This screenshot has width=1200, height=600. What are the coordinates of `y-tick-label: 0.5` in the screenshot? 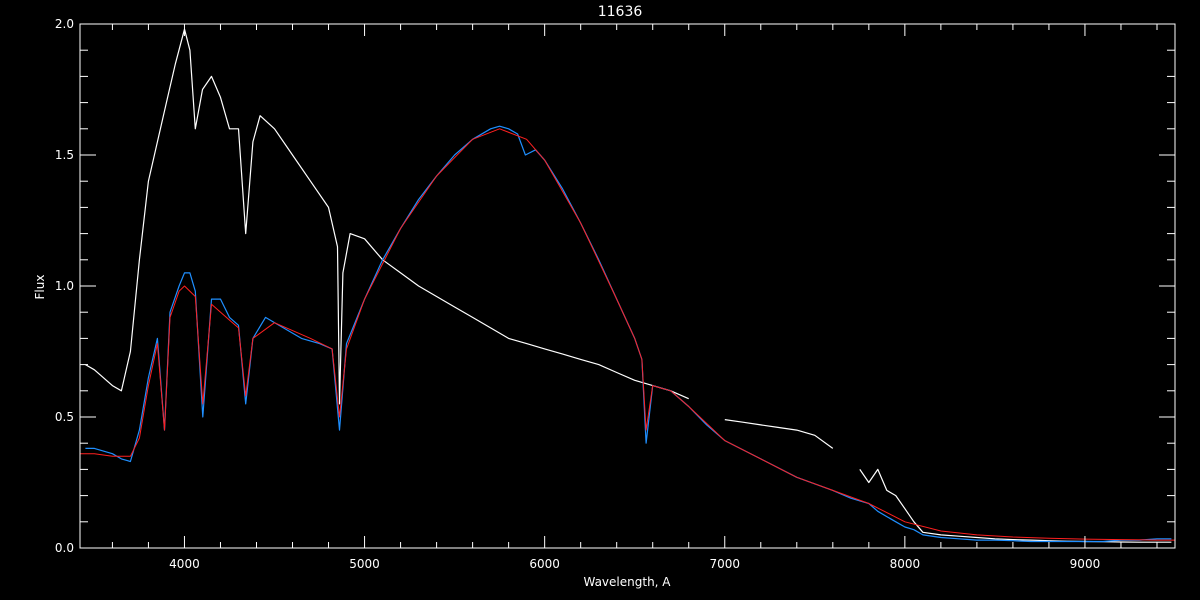 It's located at (64, 417).